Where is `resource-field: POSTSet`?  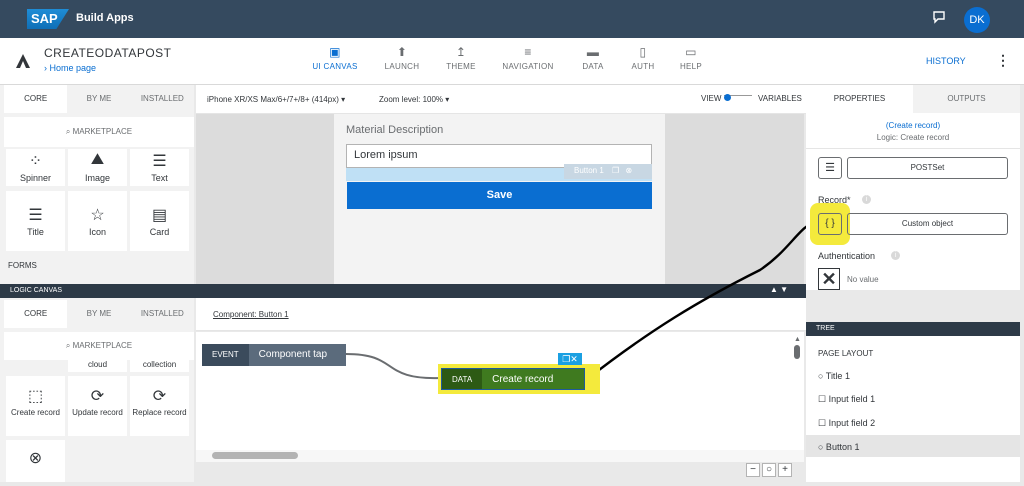 resource-field: POSTSet is located at coordinates (927, 168).